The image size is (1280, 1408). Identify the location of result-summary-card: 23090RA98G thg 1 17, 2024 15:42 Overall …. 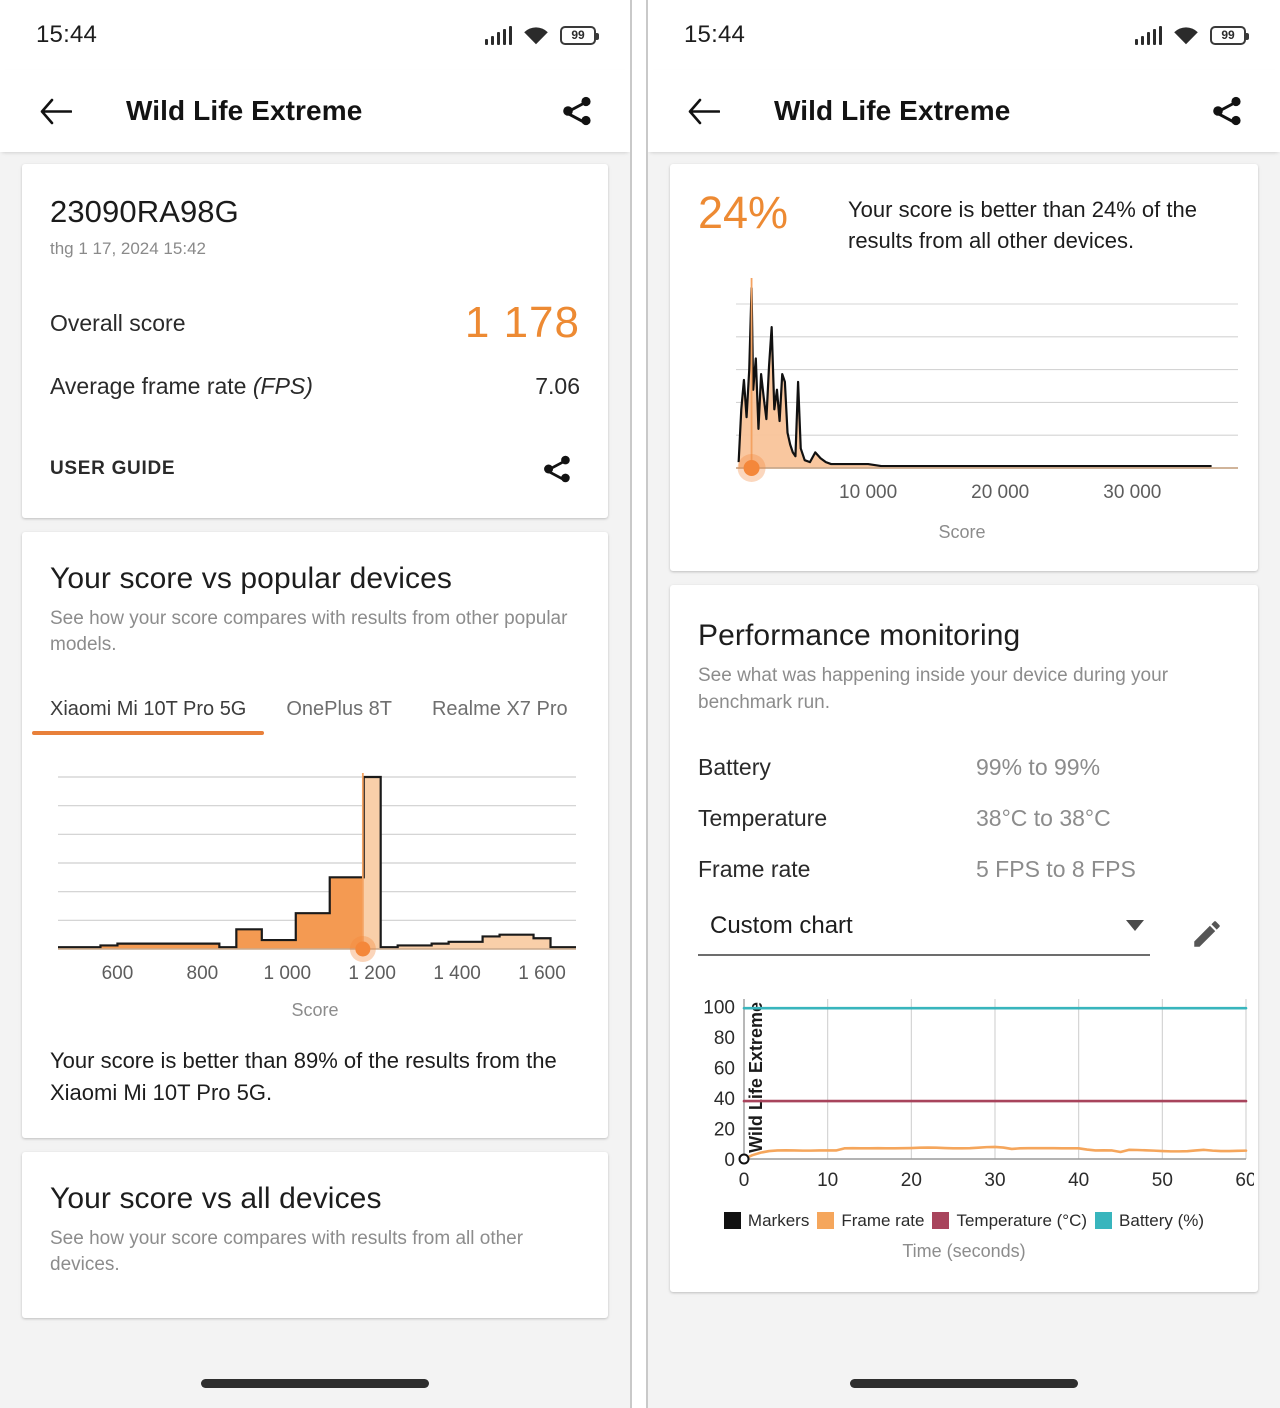
(315, 341).